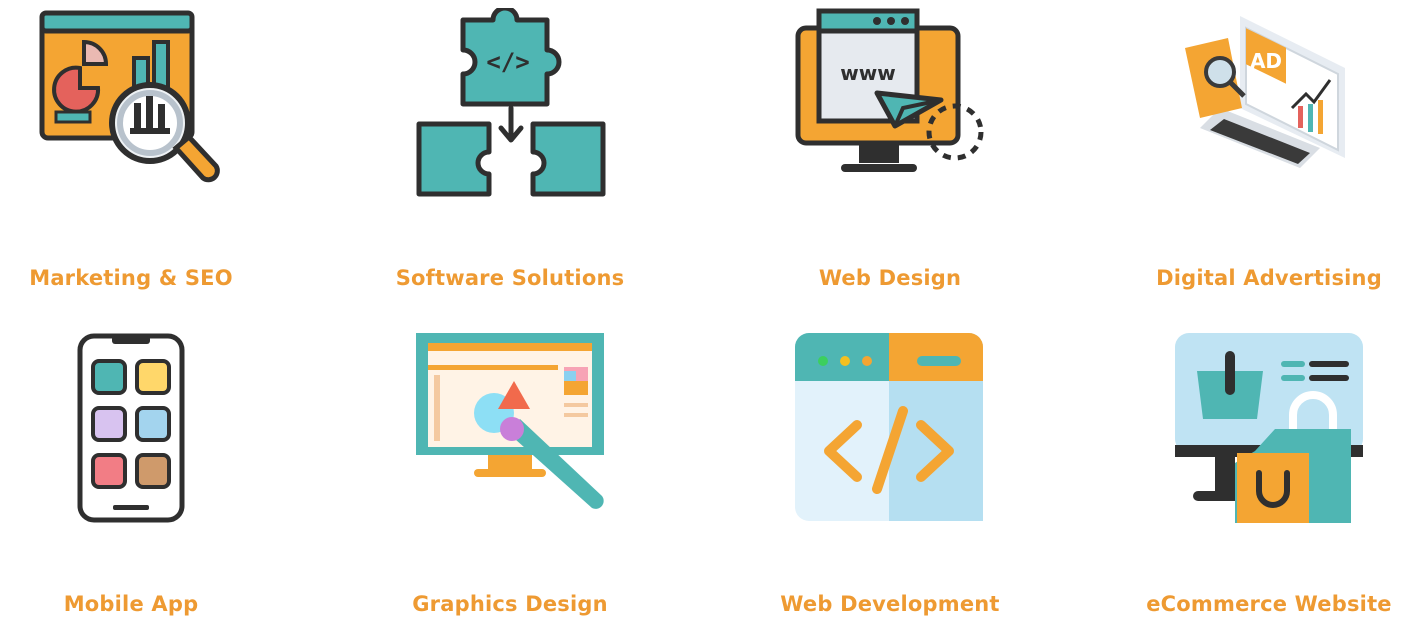  Describe the element at coordinates (512, 103) in the screenshot. I see `software-solutions-icon: </>` at that location.